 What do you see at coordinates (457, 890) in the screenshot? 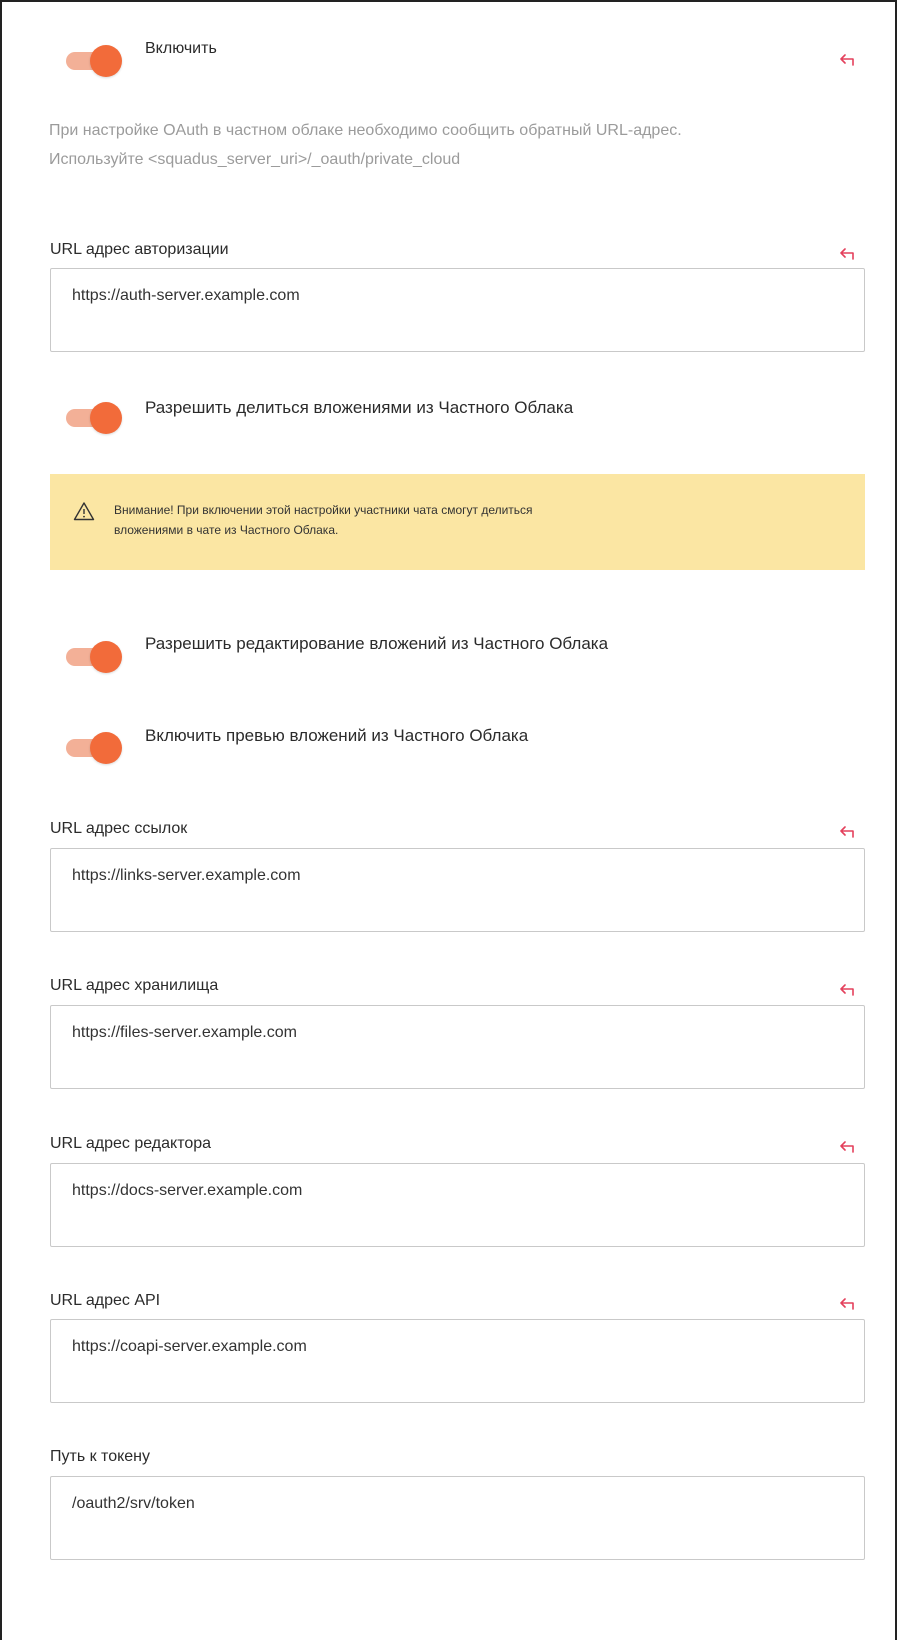
I see `links-url-input: https://links-server.example.com` at bounding box center [457, 890].